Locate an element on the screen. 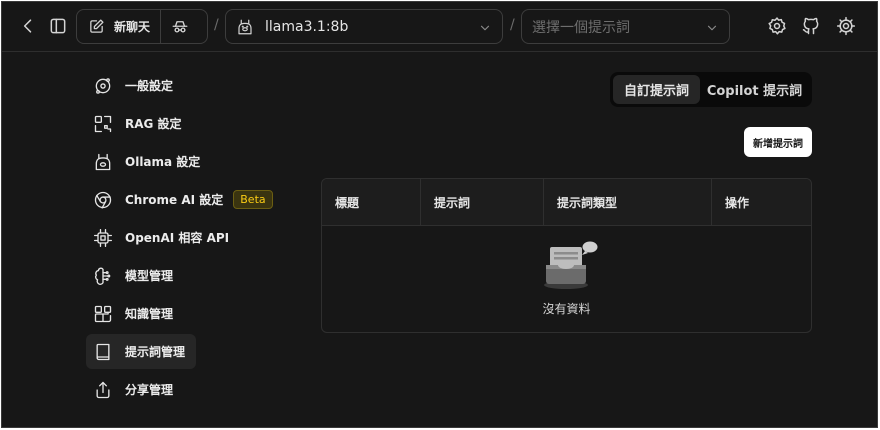  nav-label: 知識管理 is located at coordinates (149, 314).